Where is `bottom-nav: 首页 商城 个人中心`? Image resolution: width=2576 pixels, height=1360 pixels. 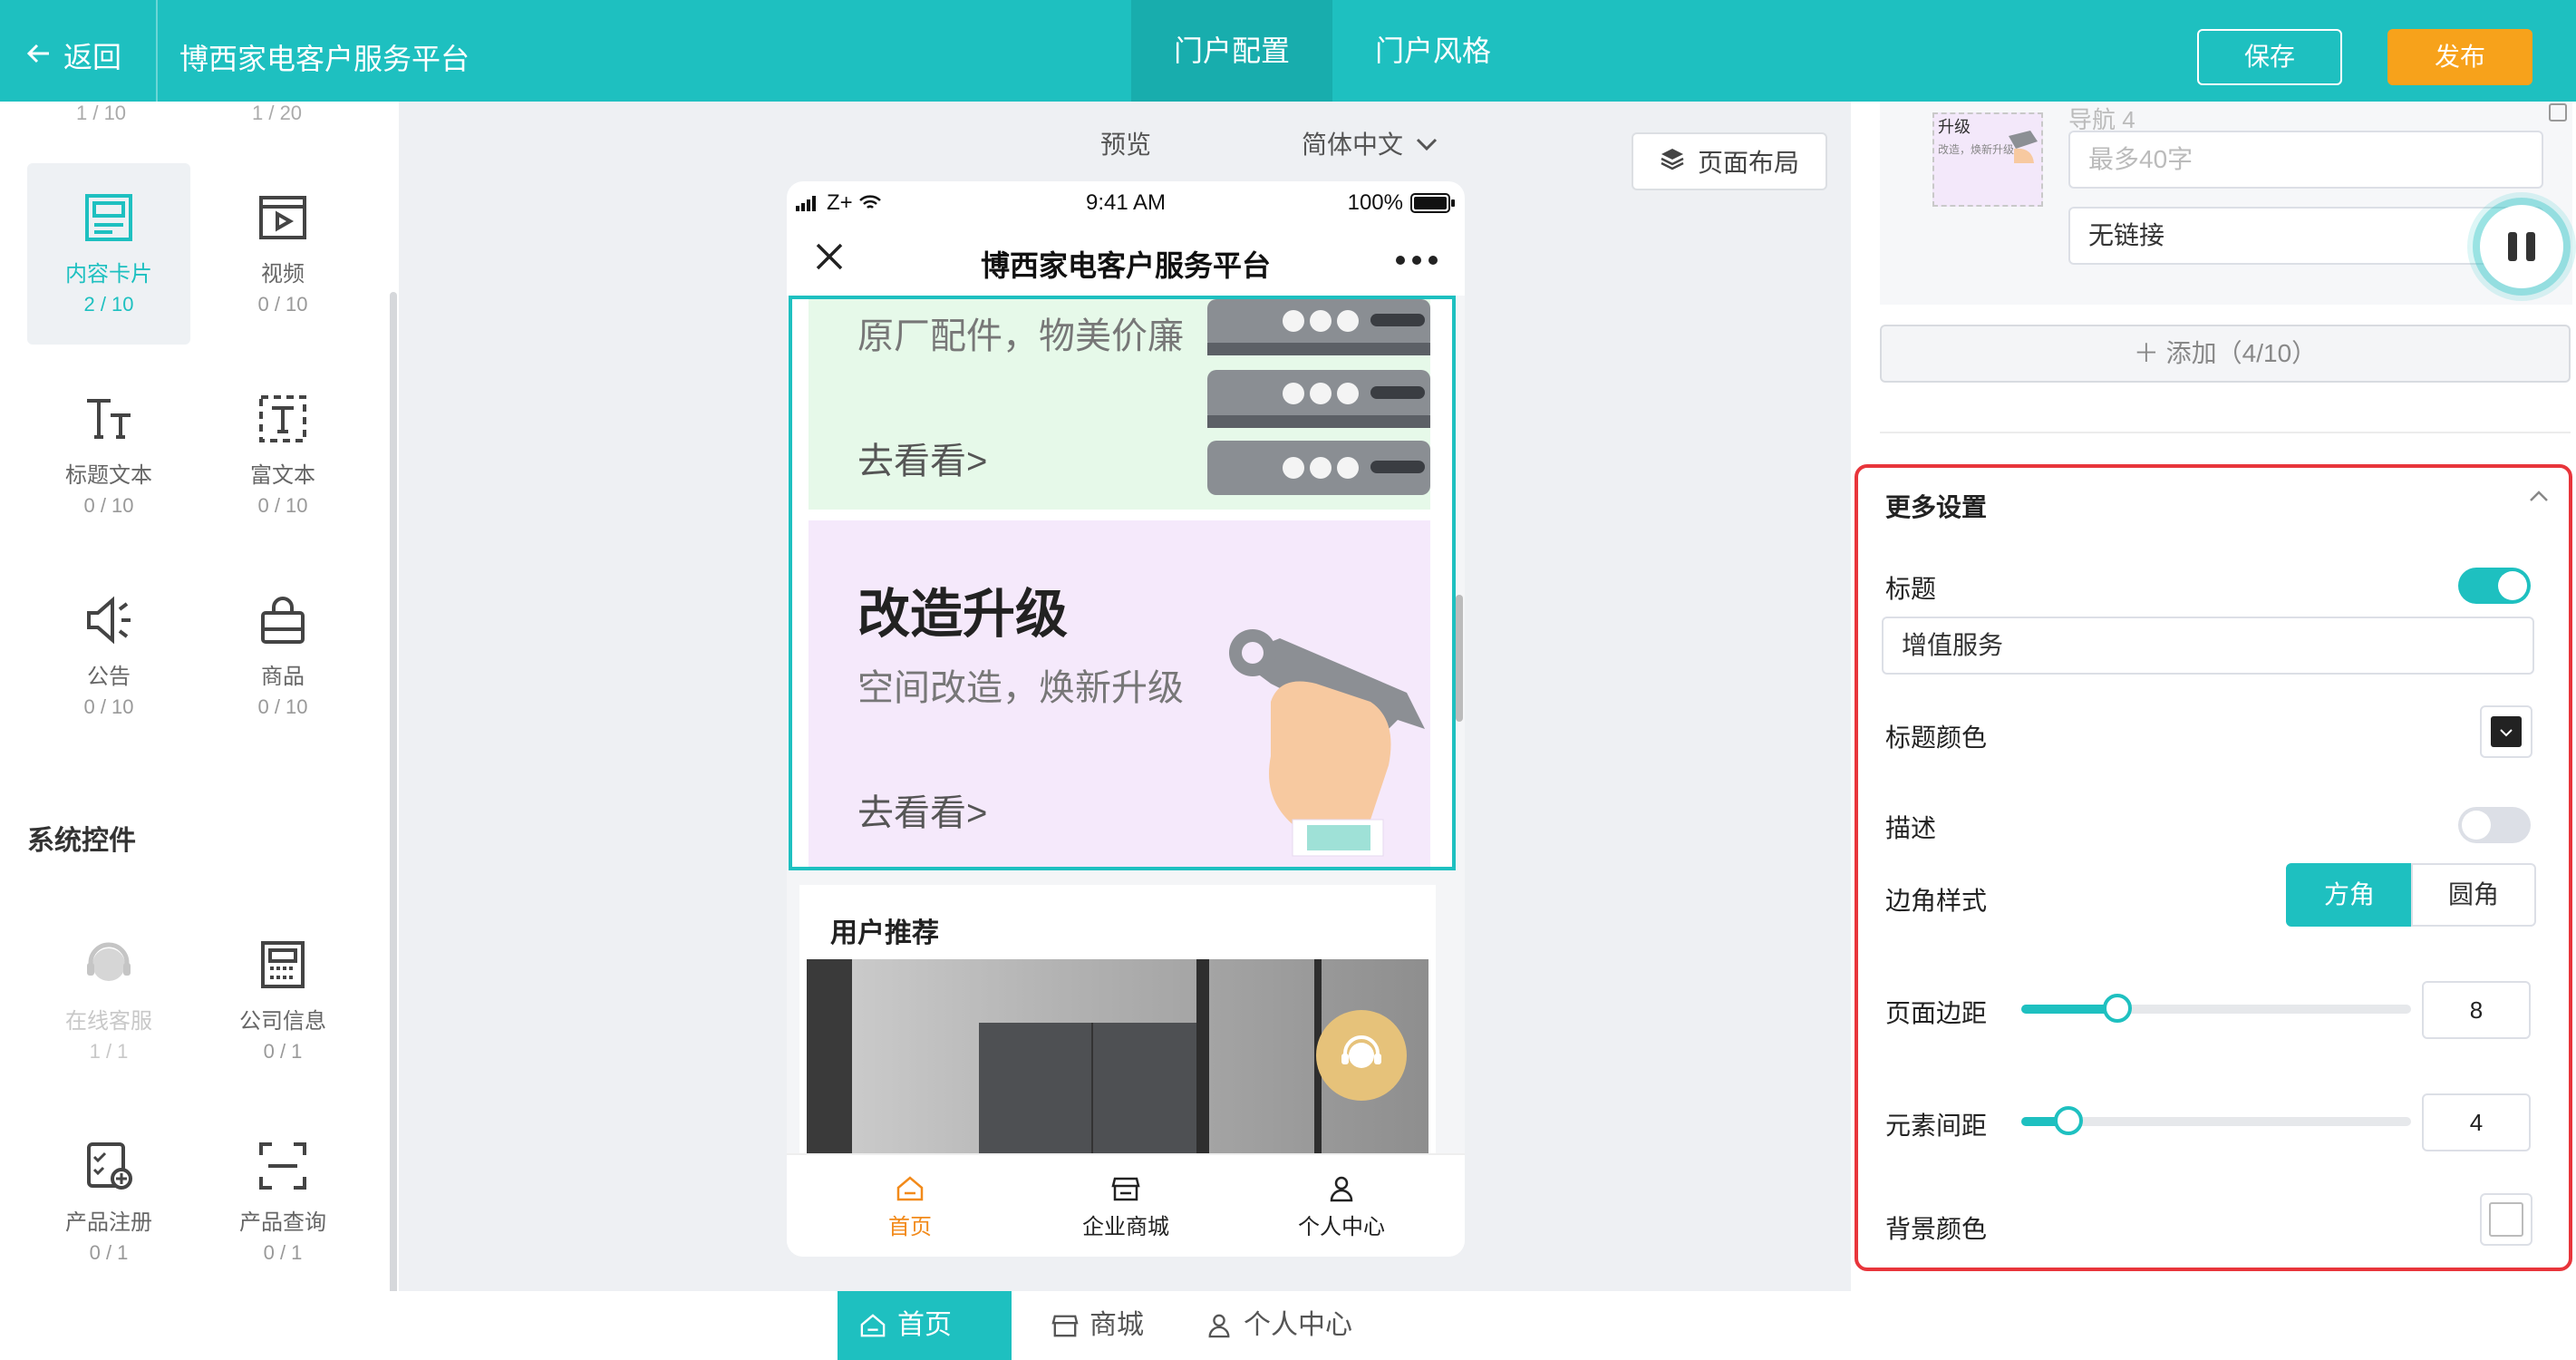
bottom-nav: 首页 商城 个人中心 is located at coordinates (1288, 1325).